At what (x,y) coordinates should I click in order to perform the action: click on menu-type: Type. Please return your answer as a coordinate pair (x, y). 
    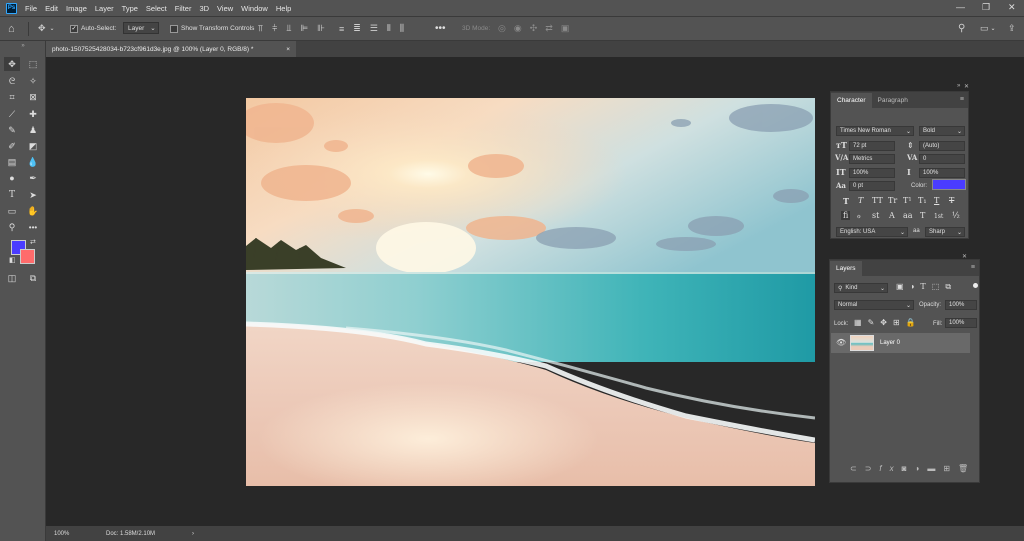
    Looking at the image, I should click on (130, 8).